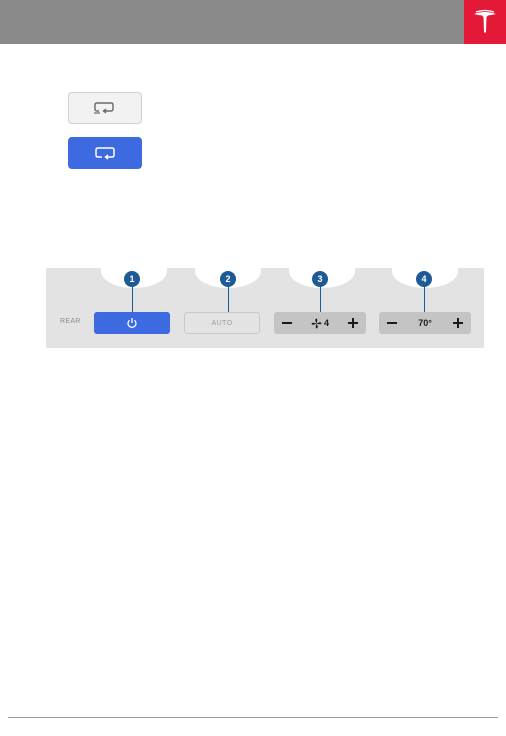 This screenshot has height=736, width=506. Describe the element at coordinates (458, 323) in the screenshot. I see `temperature-increase-button` at that location.